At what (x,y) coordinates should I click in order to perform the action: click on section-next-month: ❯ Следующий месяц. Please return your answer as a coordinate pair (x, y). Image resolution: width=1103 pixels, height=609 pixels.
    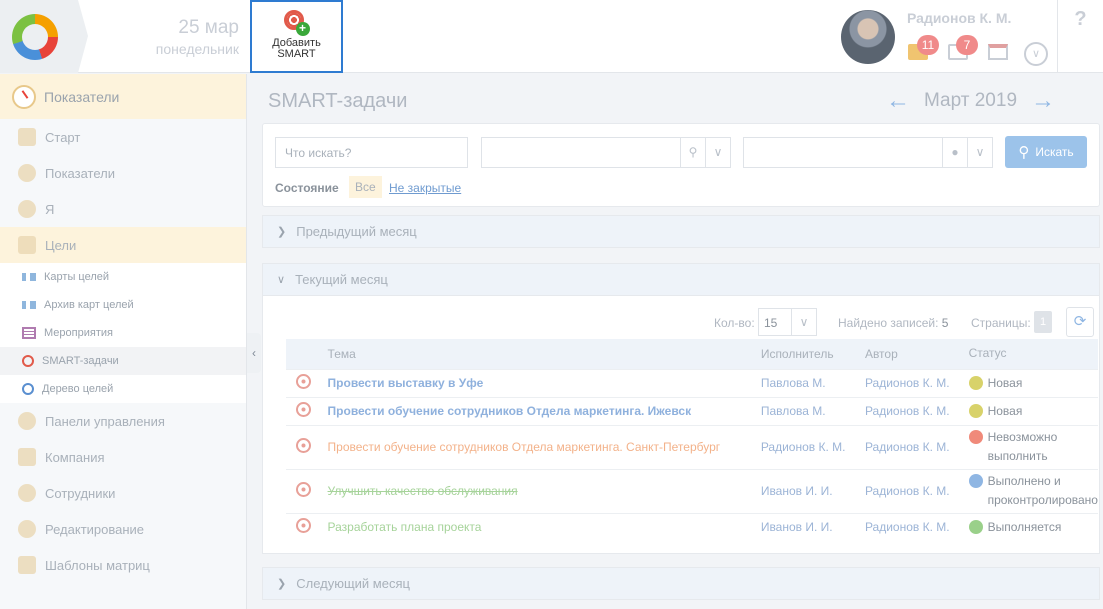
    Looking at the image, I should click on (681, 583).